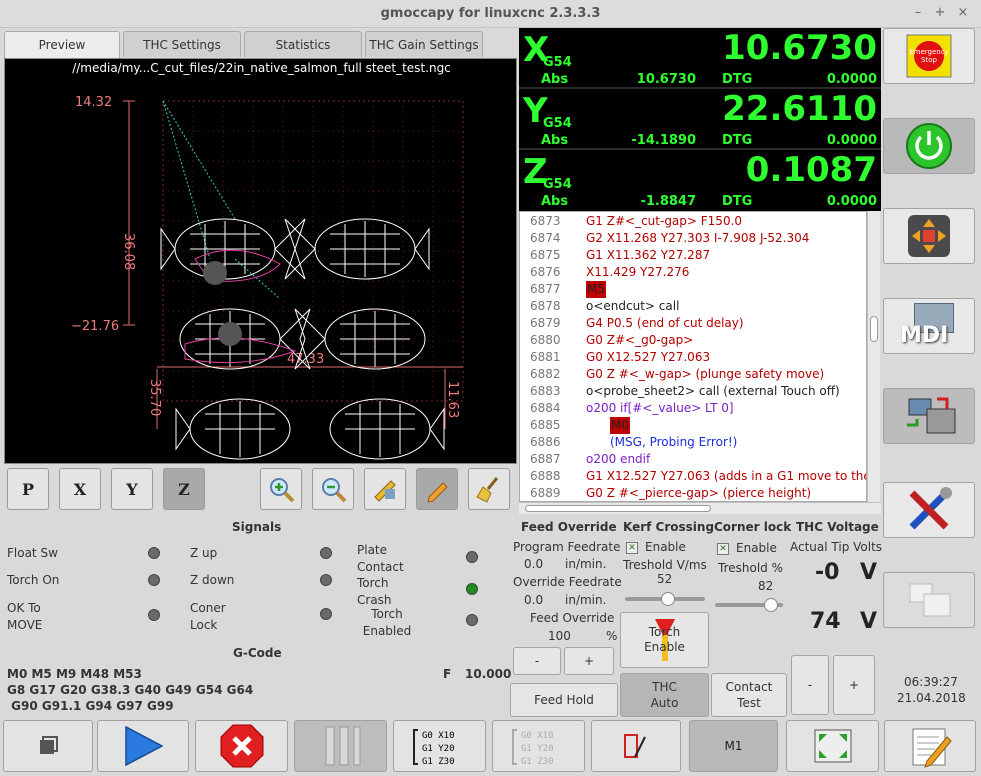 This screenshot has width=981, height=776. I want to click on dro-x-abs: 10.6730, so click(666, 79).